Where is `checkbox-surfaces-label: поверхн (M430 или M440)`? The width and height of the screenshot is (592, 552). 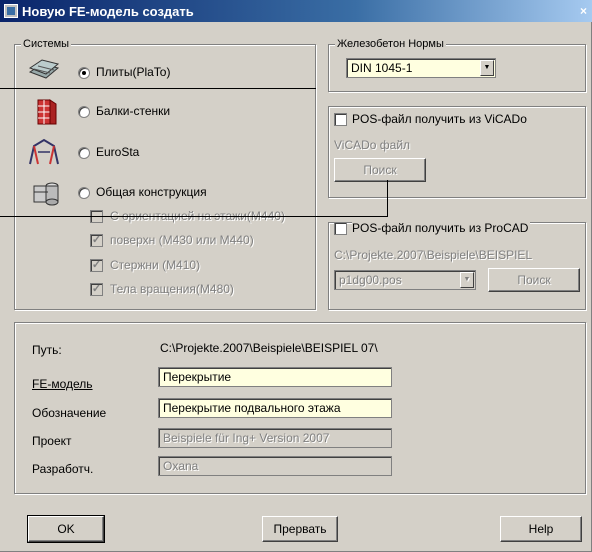
checkbox-surfaces-label: поверхн (M430 или M440) is located at coordinates (182, 240).